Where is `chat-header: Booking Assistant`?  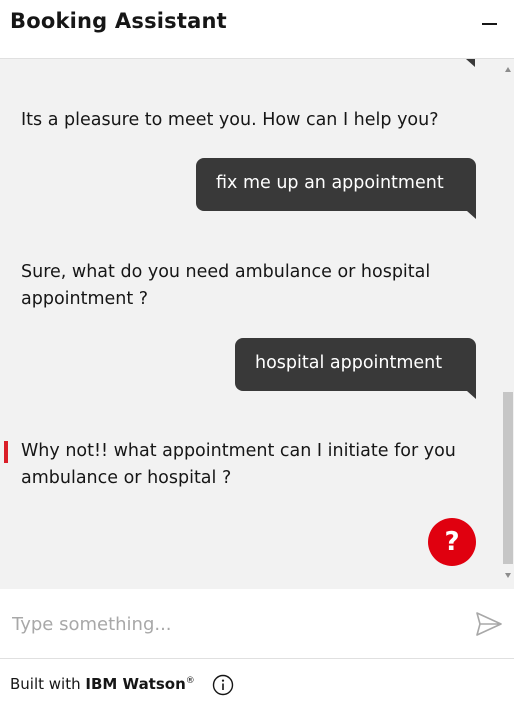 chat-header: Booking Assistant is located at coordinates (257, 29).